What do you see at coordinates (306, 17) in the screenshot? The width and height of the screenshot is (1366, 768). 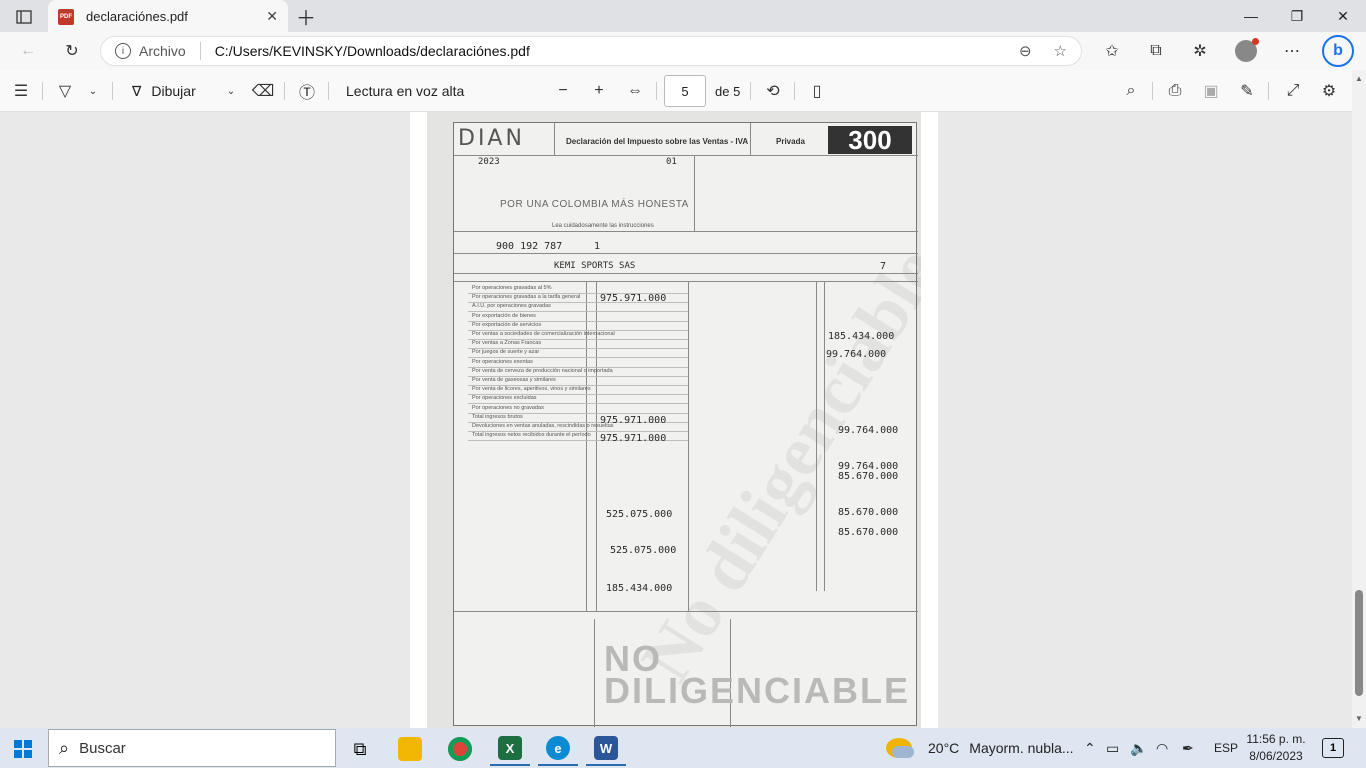 I see `new-tab-button: ＋` at bounding box center [306, 17].